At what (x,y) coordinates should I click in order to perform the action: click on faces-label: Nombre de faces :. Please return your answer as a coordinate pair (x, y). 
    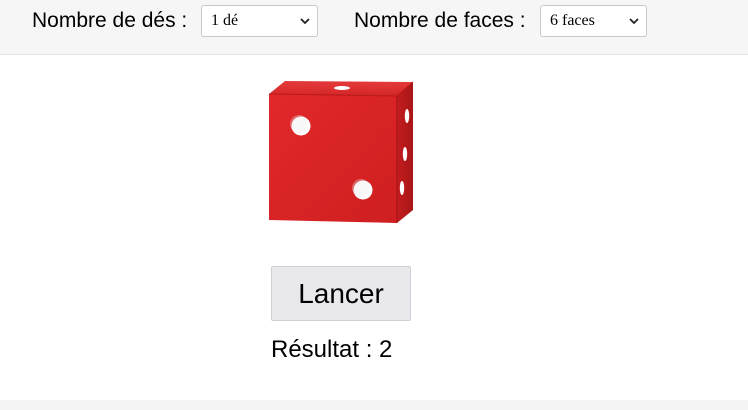
    Looking at the image, I should click on (440, 20).